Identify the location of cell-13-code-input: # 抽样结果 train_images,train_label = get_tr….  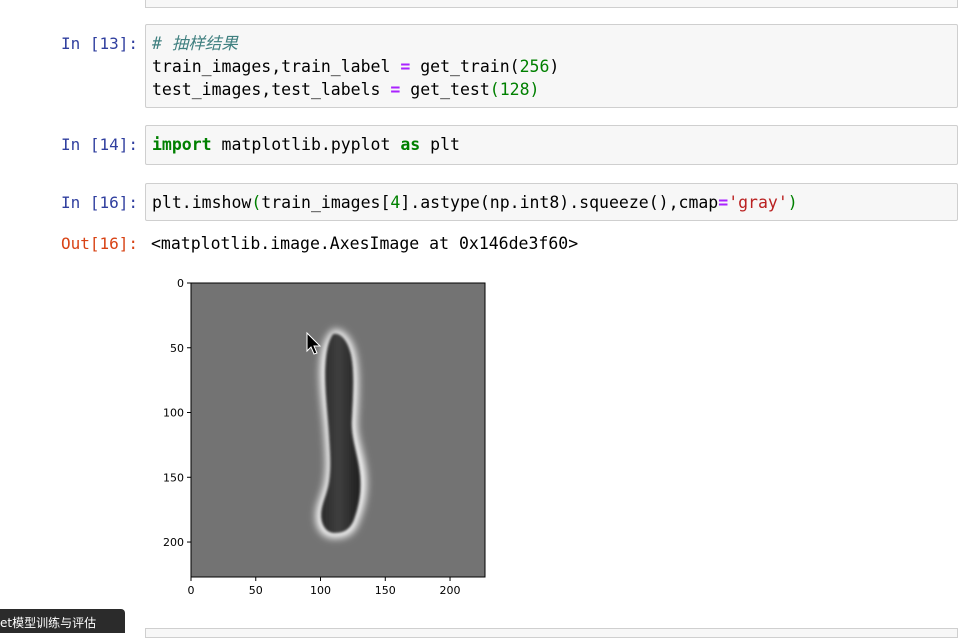
(551, 66).